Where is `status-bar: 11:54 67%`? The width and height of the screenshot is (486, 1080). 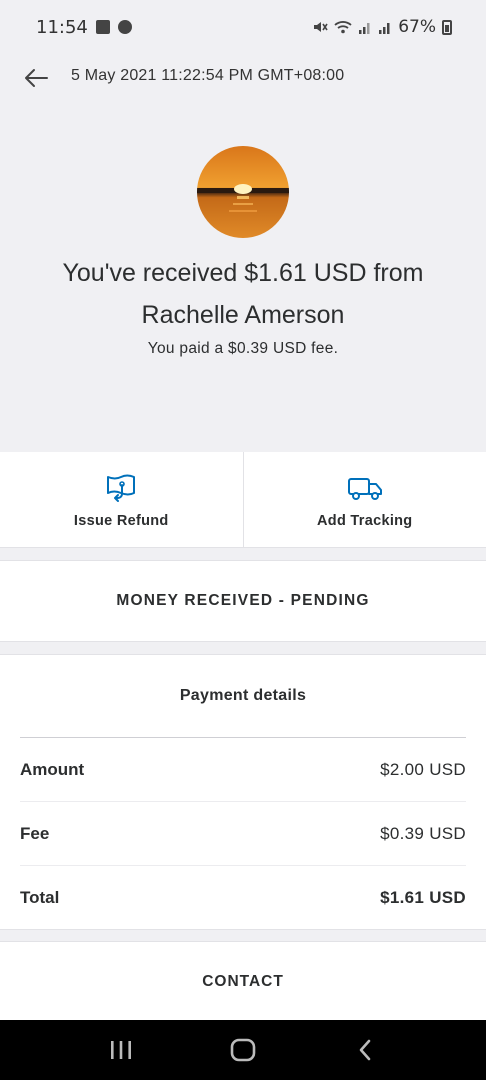 status-bar: 11:54 67% is located at coordinates (243, 27).